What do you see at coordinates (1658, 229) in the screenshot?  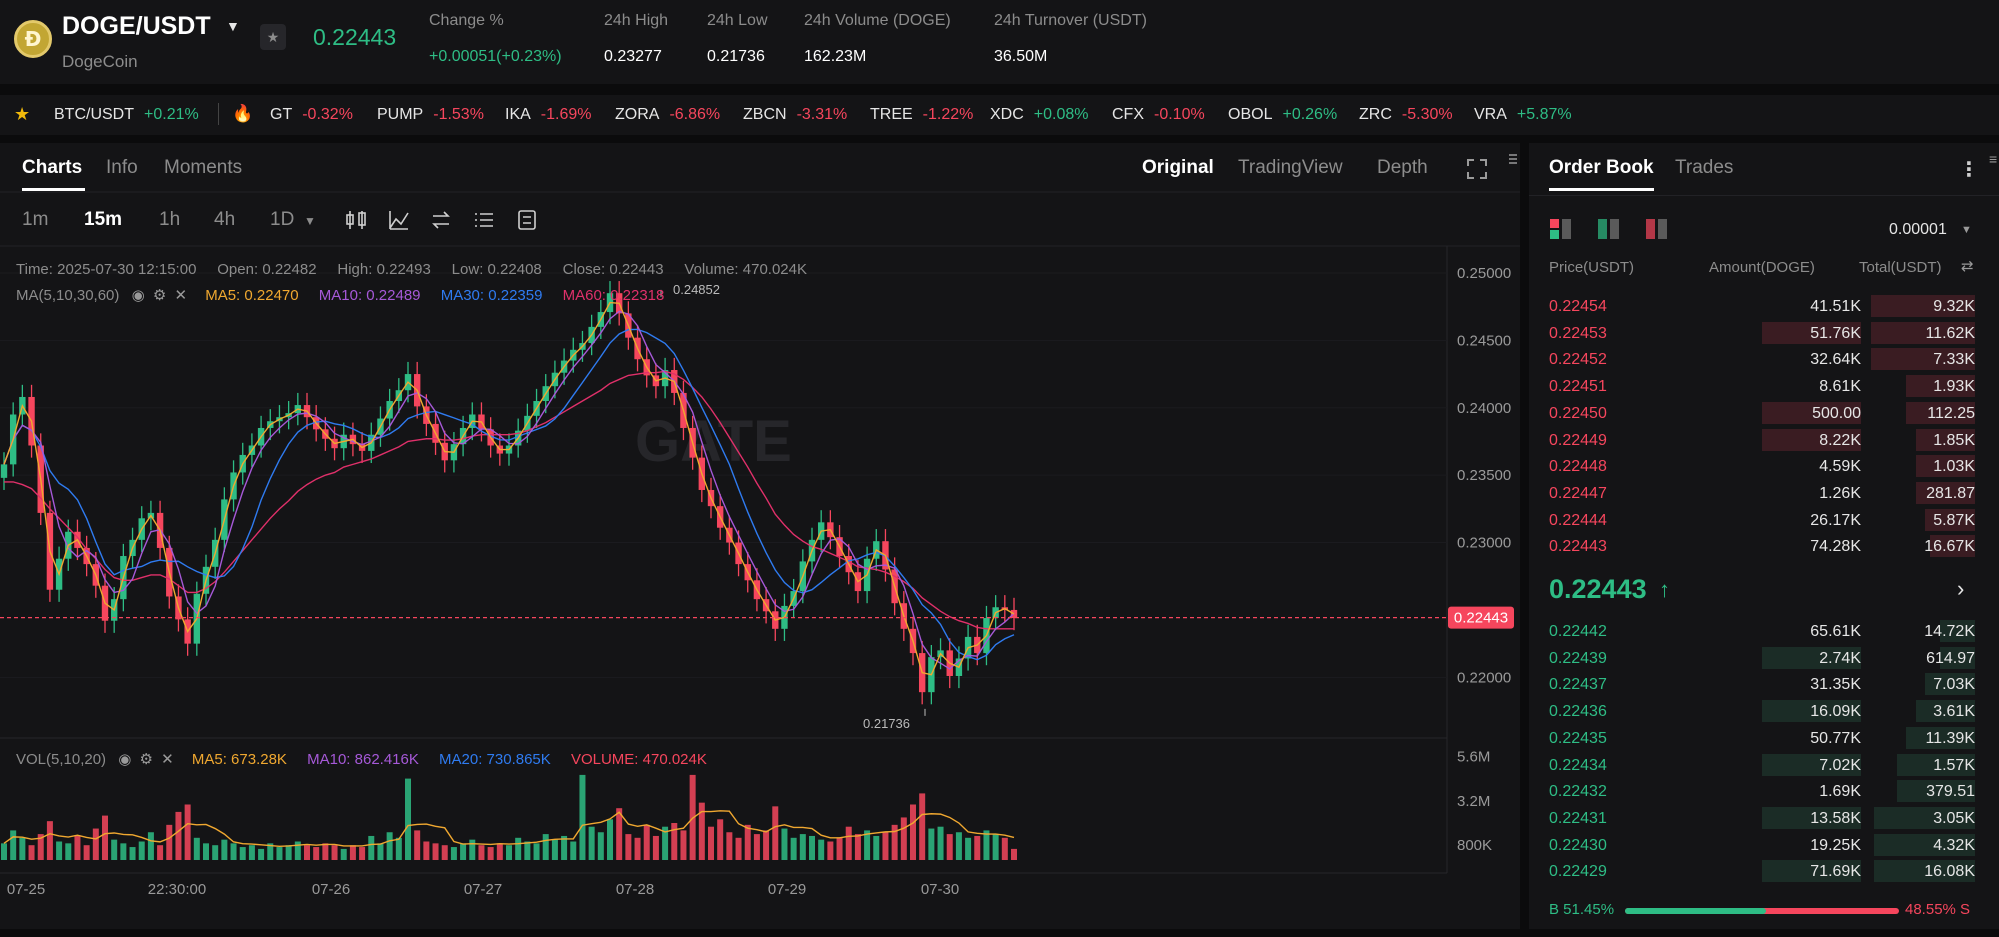 I see `view-asks-icon` at bounding box center [1658, 229].